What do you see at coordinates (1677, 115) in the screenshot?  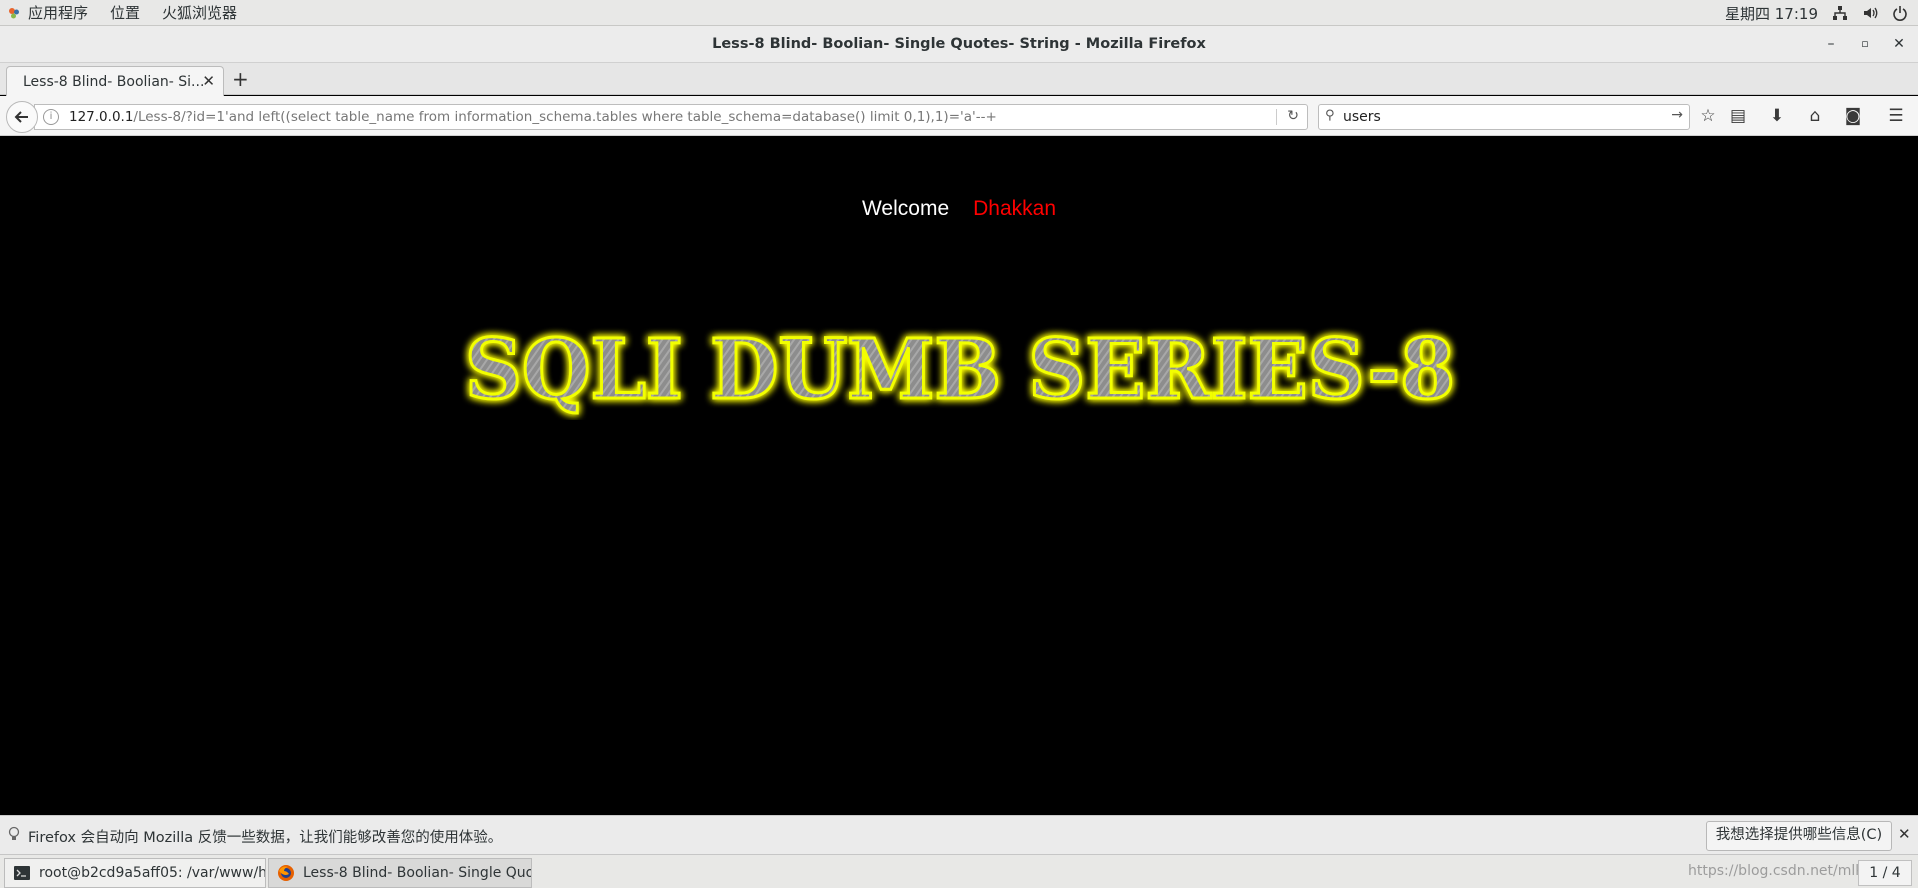 I see `search-go-icon: →` at bounding box center [1677, 115].